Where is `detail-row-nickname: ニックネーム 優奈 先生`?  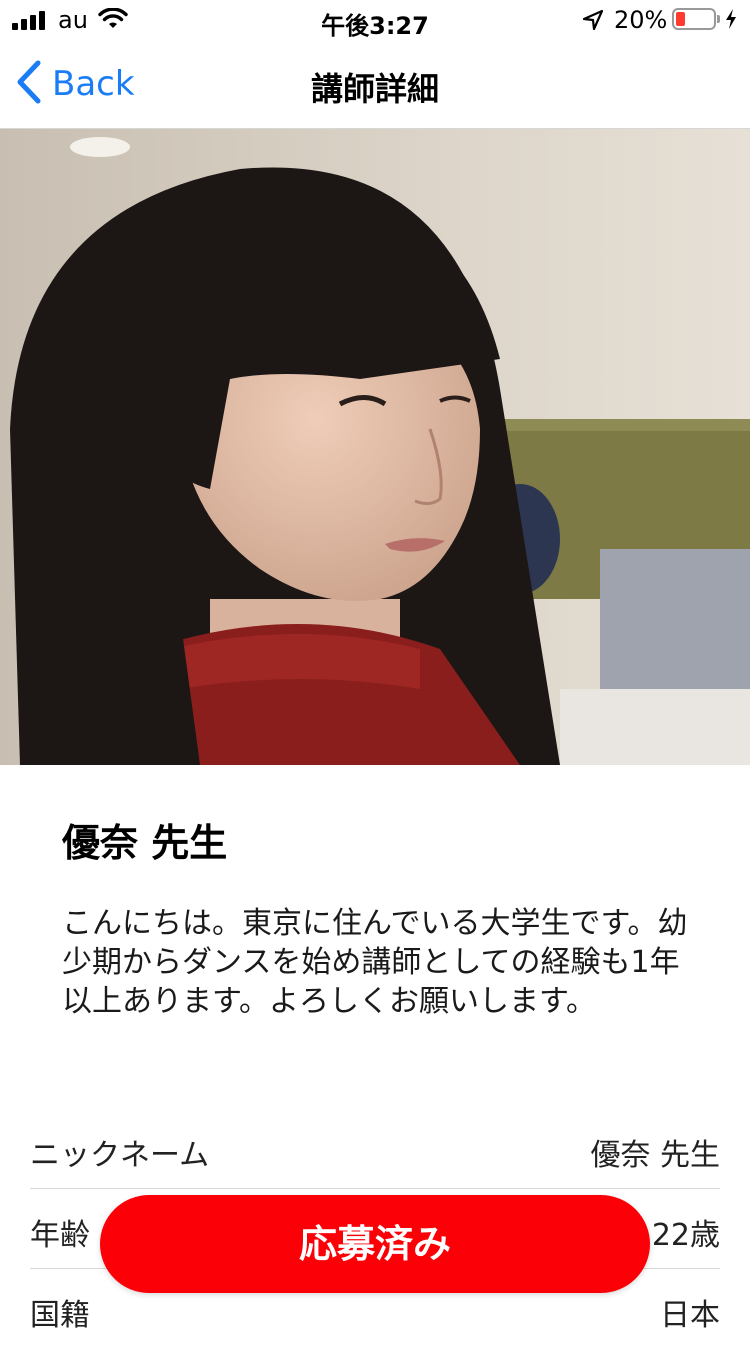
detail-row-nickname: ニックネーム 優奈 先生 is located at coordinates (375, 1148).